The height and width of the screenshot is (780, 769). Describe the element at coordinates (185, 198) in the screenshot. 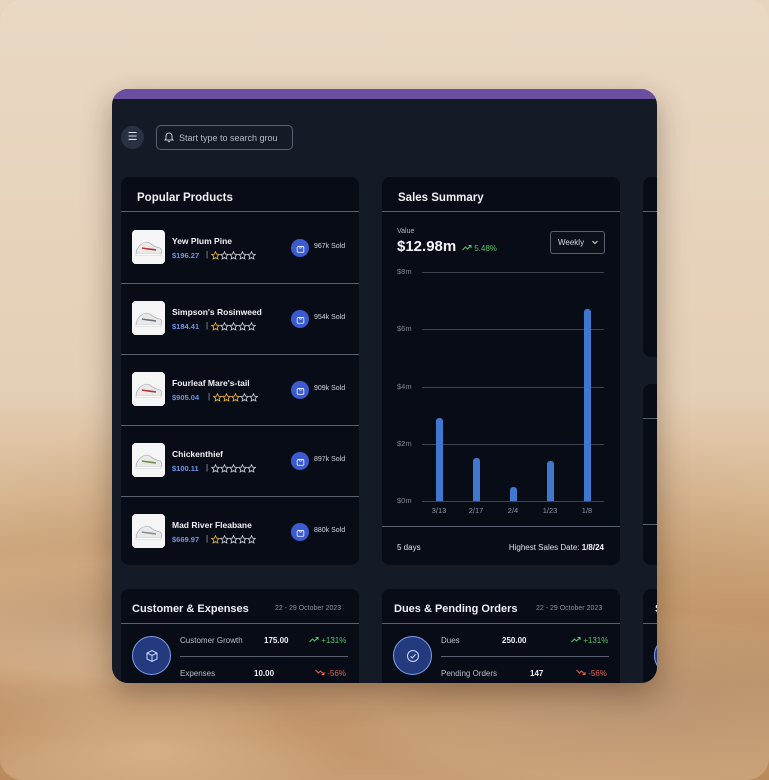

I see `card-title: Popular Products` at that location.